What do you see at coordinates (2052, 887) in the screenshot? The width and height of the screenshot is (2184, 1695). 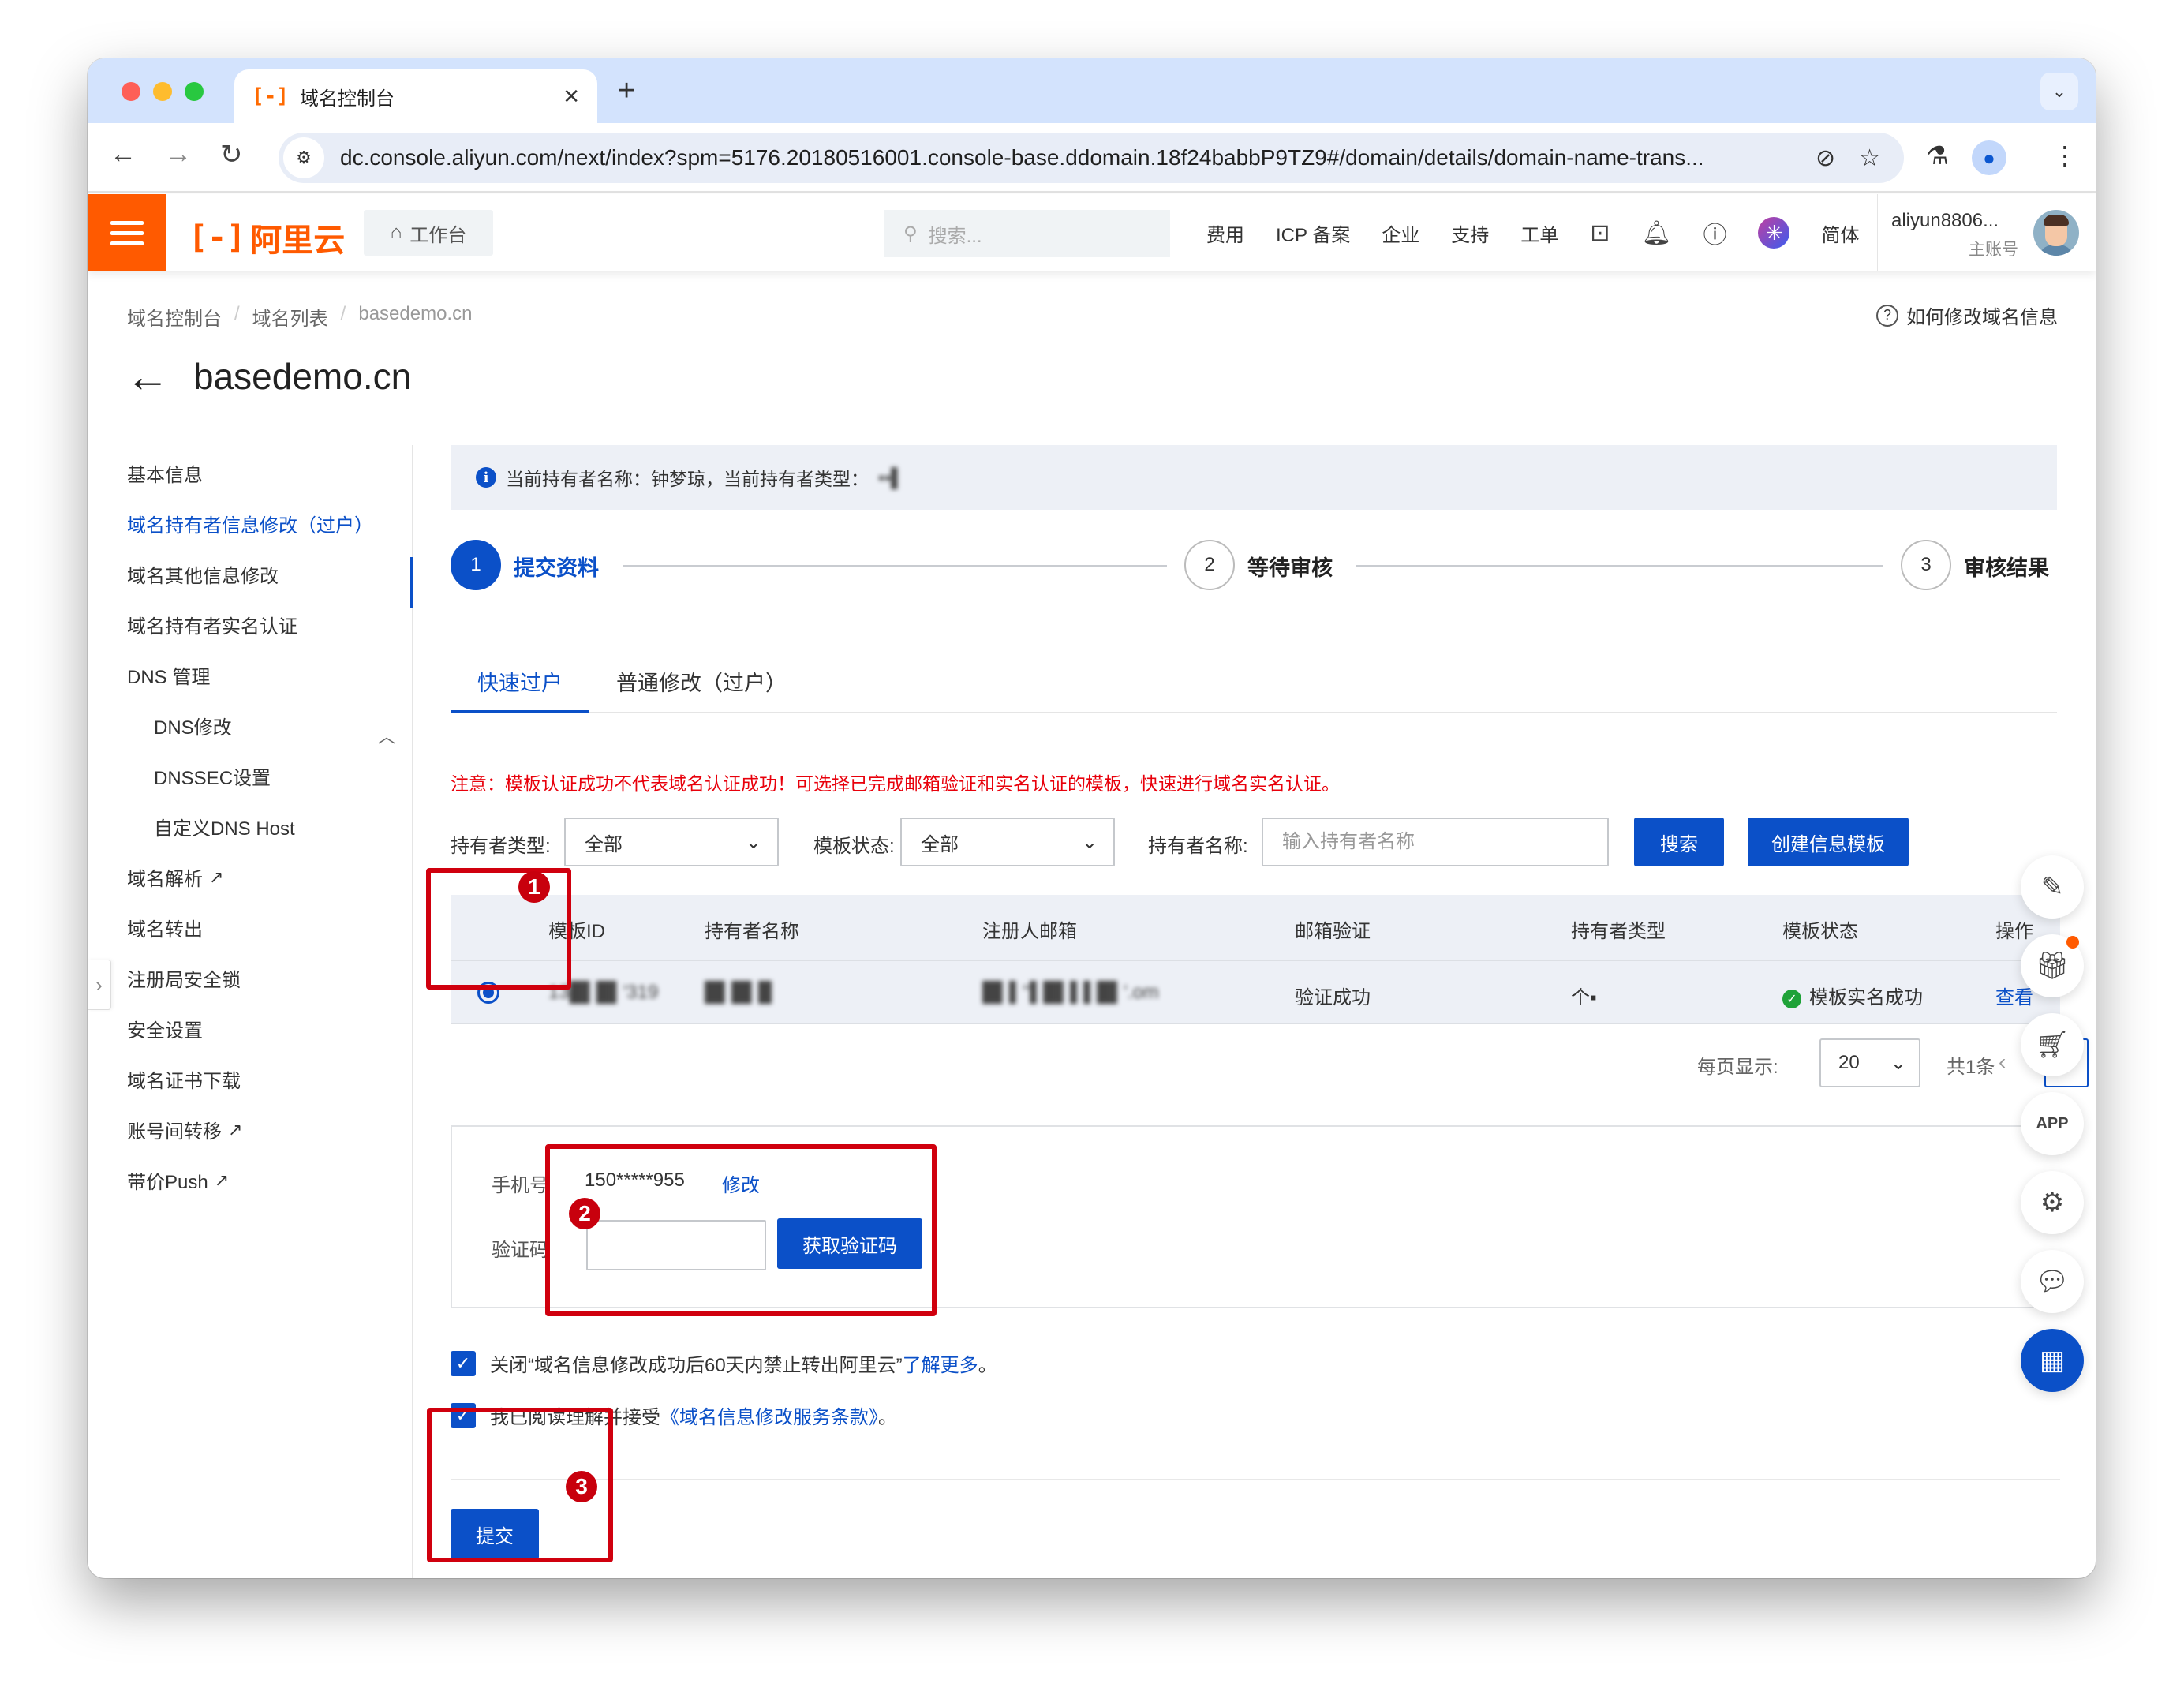 I see `edit-button: ✎` at bounding box center [2052, 887].